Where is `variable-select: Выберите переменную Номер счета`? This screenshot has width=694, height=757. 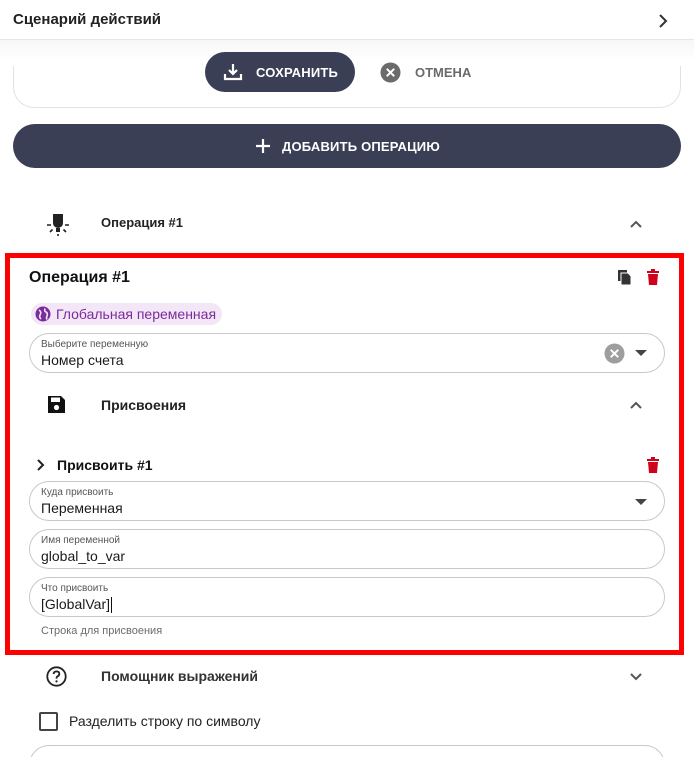
variable-select: Выберите переменную Номер счета is located at coordinates (347, 353).